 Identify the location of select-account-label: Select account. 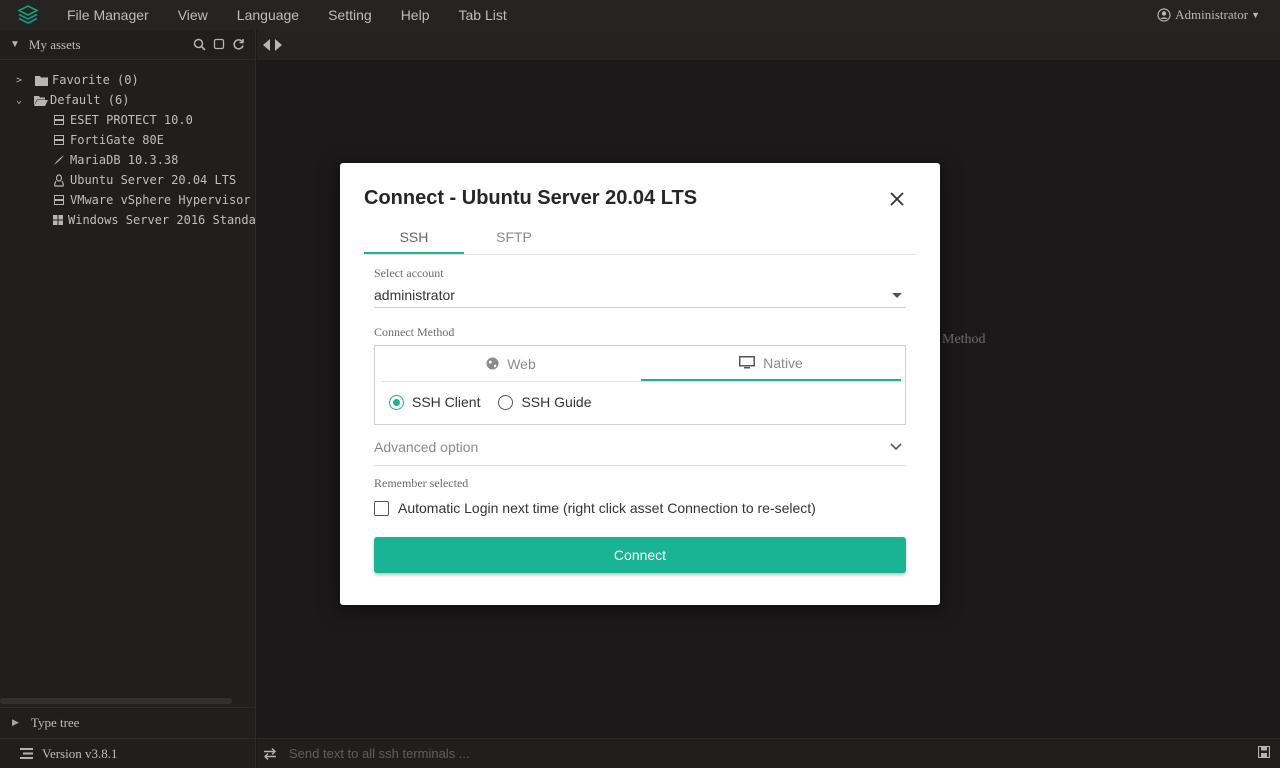
(409, 273).